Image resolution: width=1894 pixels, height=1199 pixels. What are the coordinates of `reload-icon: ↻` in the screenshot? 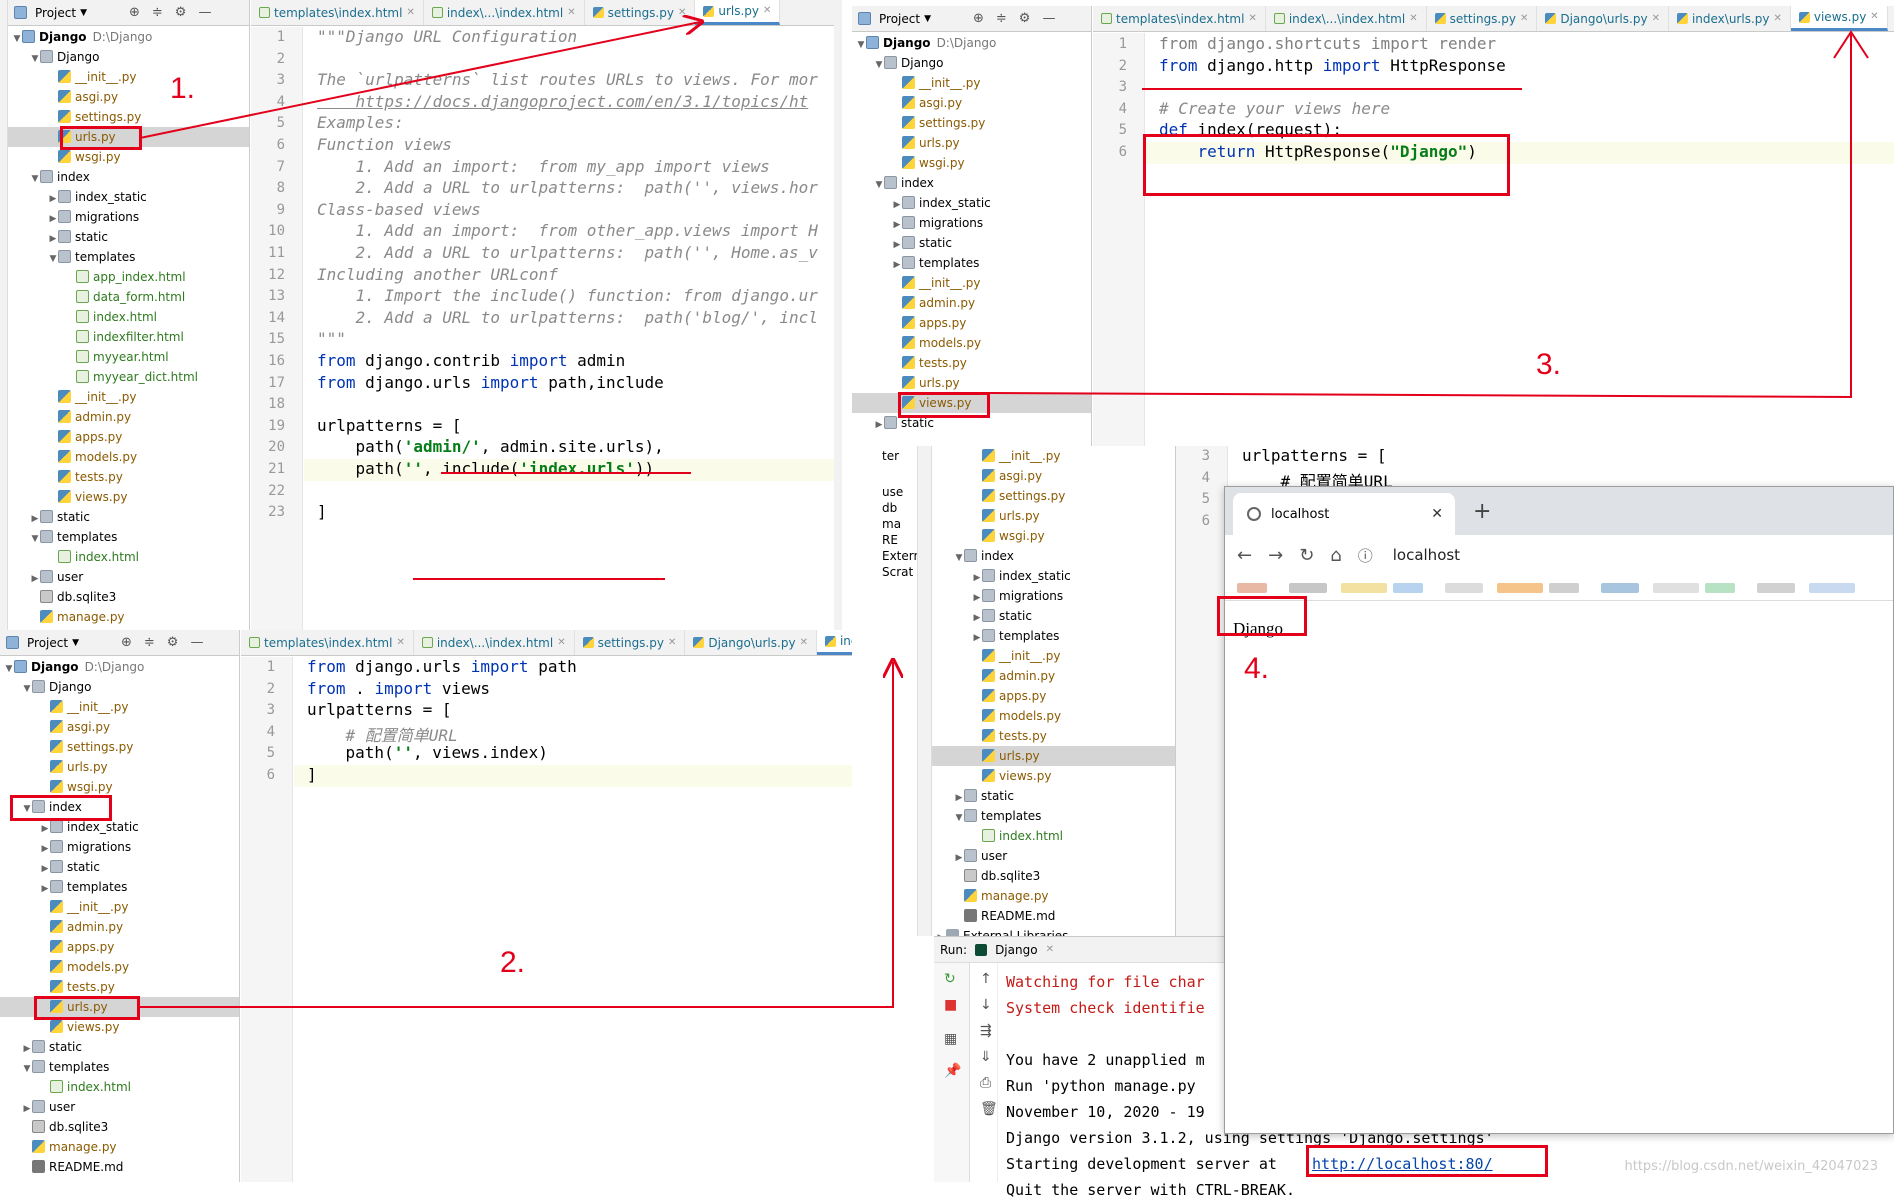 It's located at (1306, 555).